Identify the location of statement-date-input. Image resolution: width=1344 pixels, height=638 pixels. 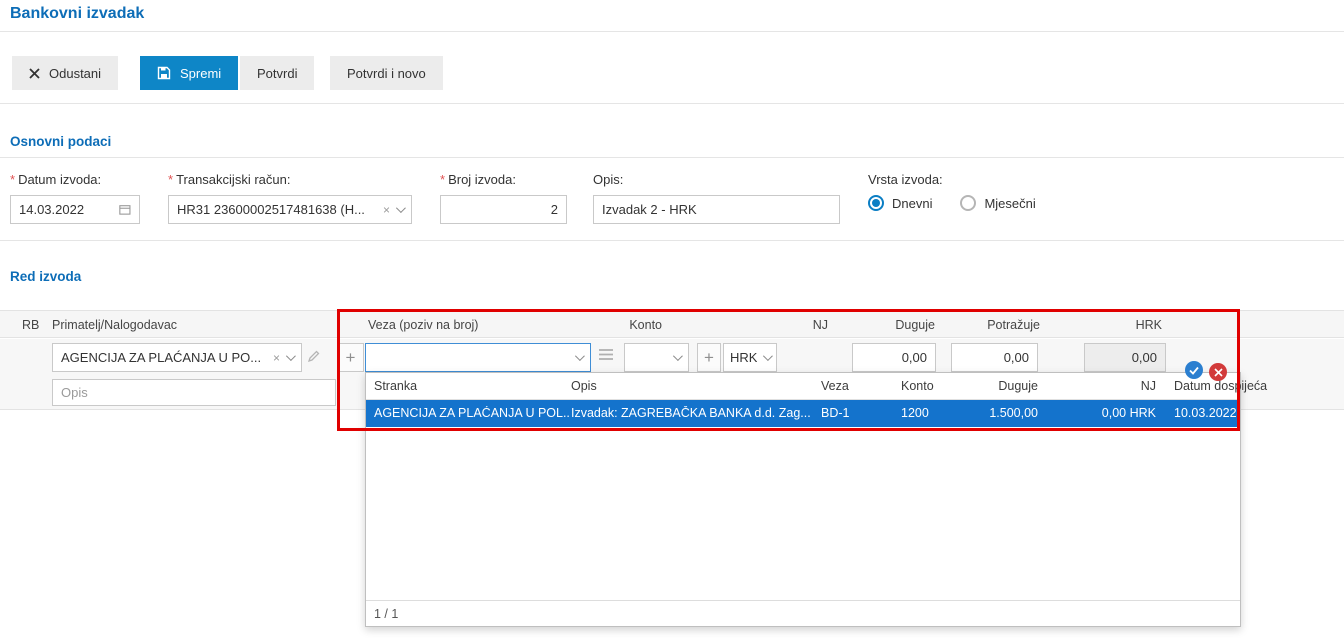
(66, 209).